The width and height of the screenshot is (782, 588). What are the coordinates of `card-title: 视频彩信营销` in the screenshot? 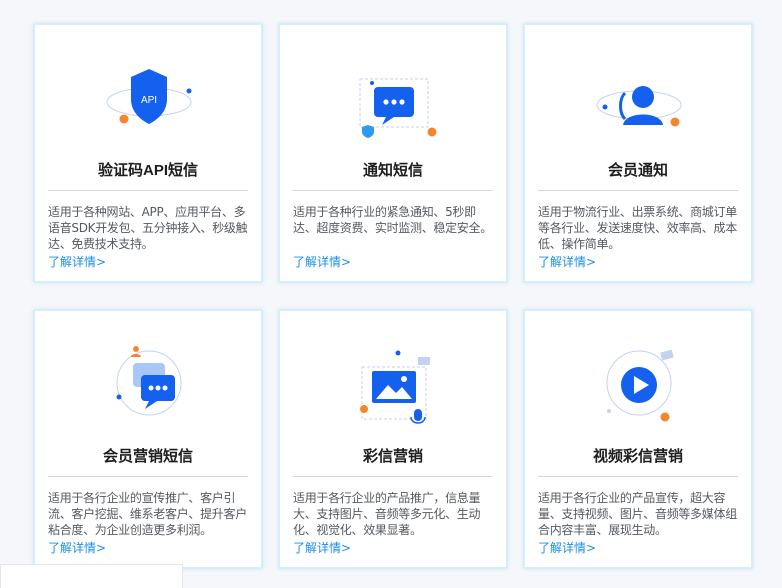 It's located at (637, 456).